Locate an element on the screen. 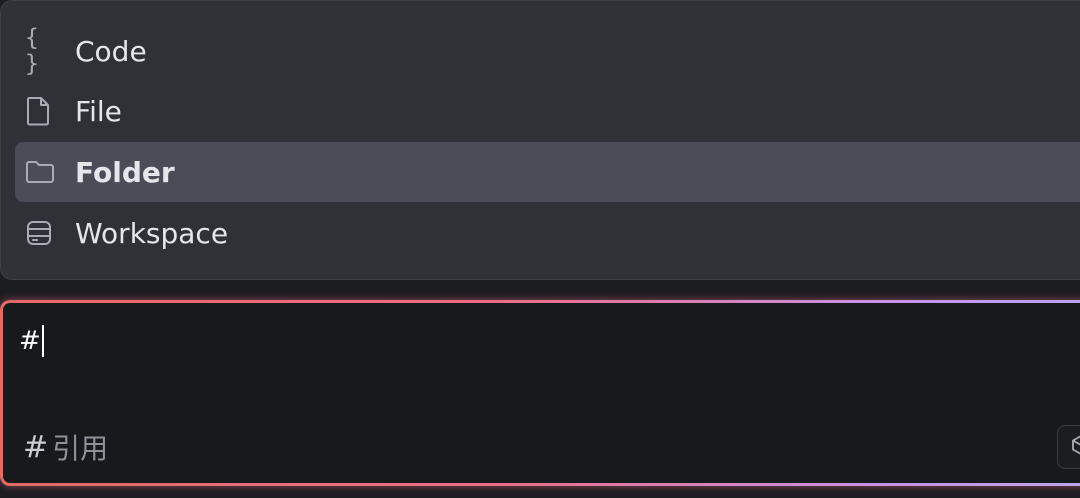  chat-input-value: # is located at coordinates (30, 341).